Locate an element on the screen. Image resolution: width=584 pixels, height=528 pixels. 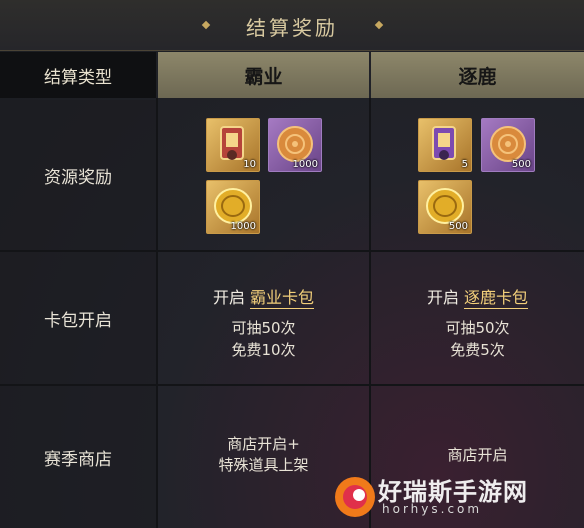
watermark-logo-icon is located at coordinates (355, 497).